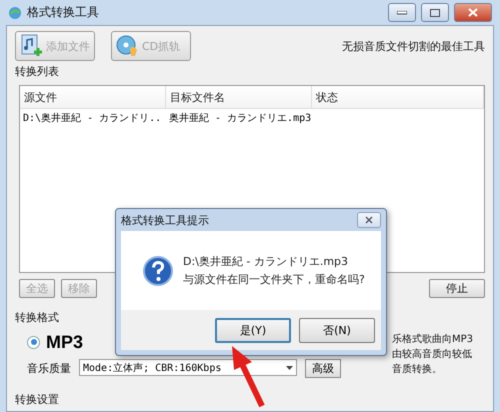 The height and width of the screenshot is (412, 500). I want to click on maximize-button, so click(435, 12).